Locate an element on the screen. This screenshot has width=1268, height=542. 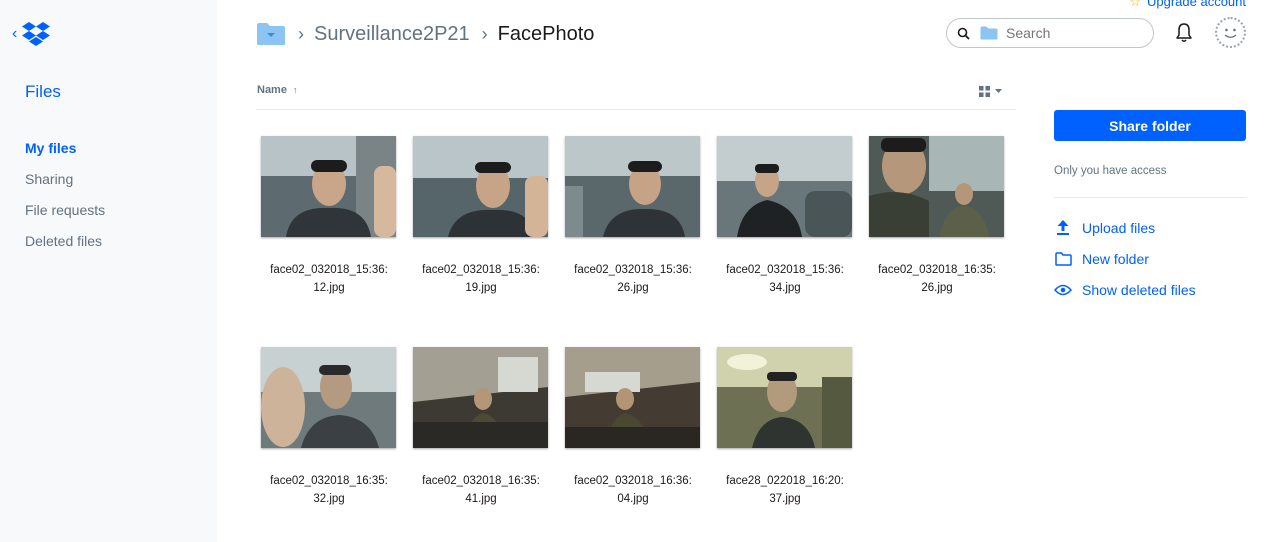
sidebar-item-file-requests: File requests is located at coordinates (65, 217).